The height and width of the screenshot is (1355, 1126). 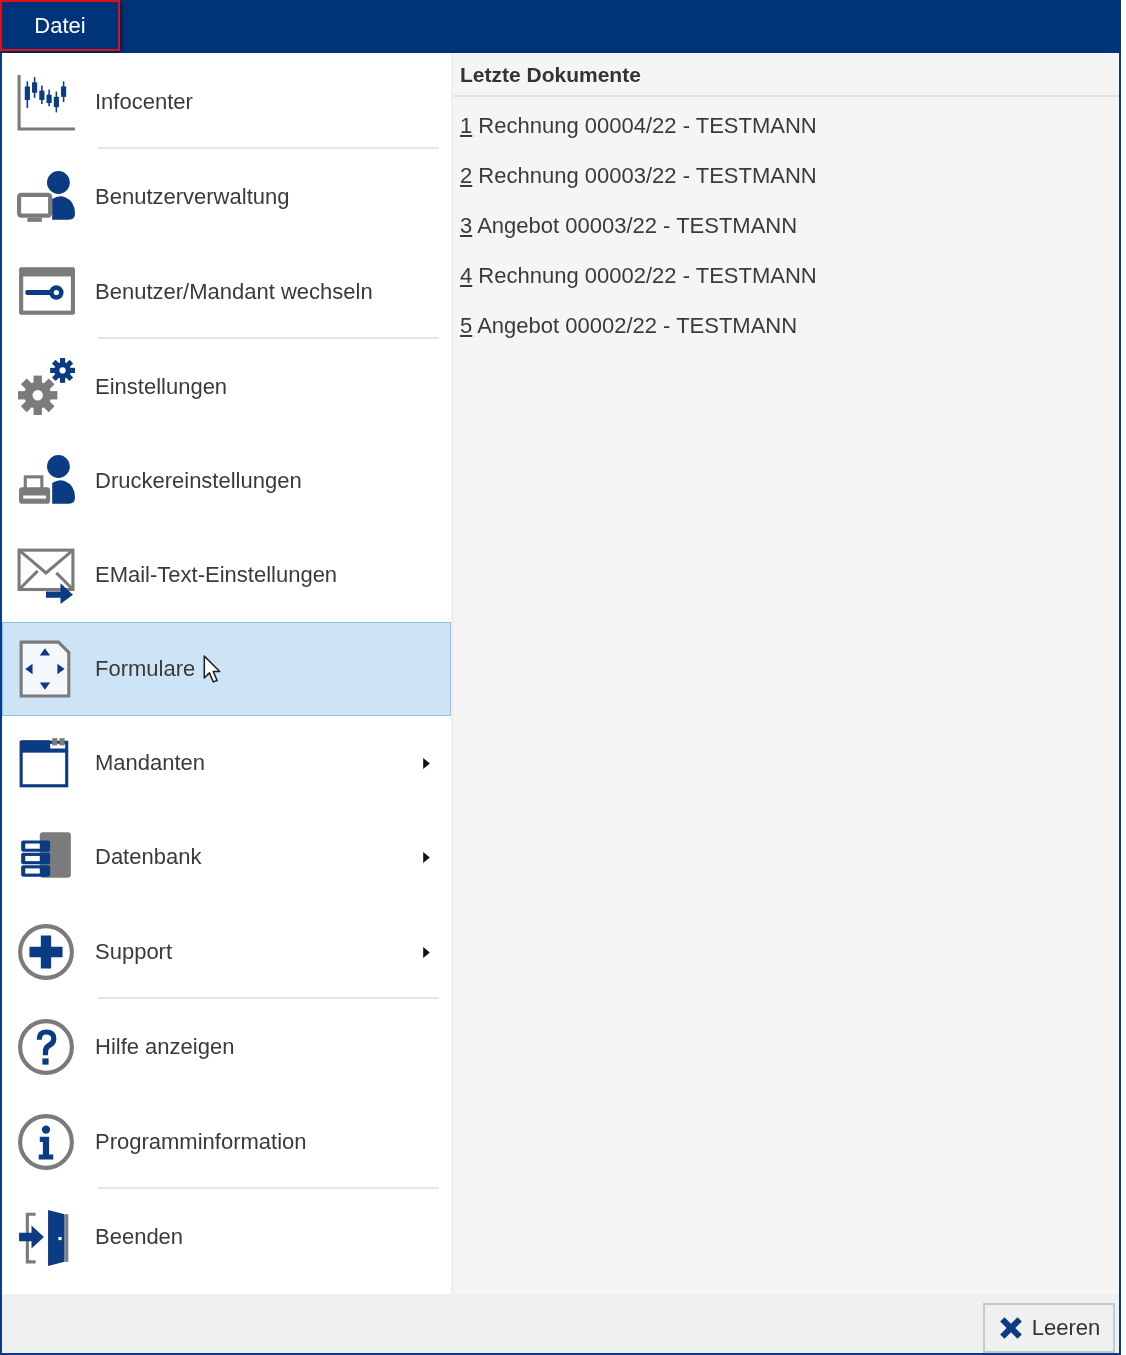 I want to click on menu-item: Druckereinstellungen, so click(x=226, y=481).